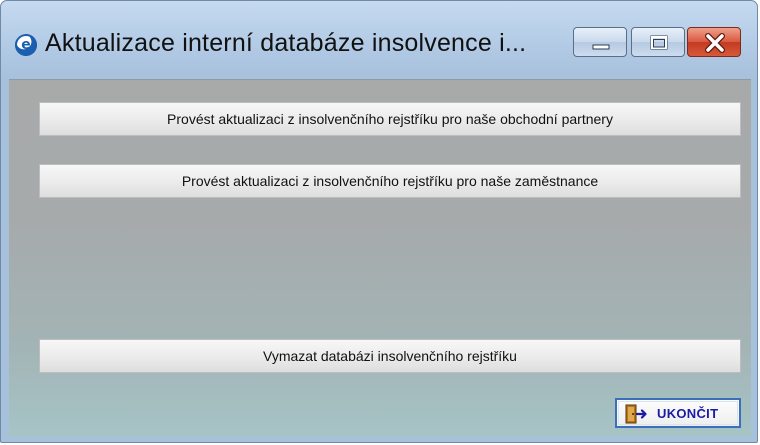 The image size is (760, 445). I want to click on exit-button-label: UKONČIT, so click(688, 413).